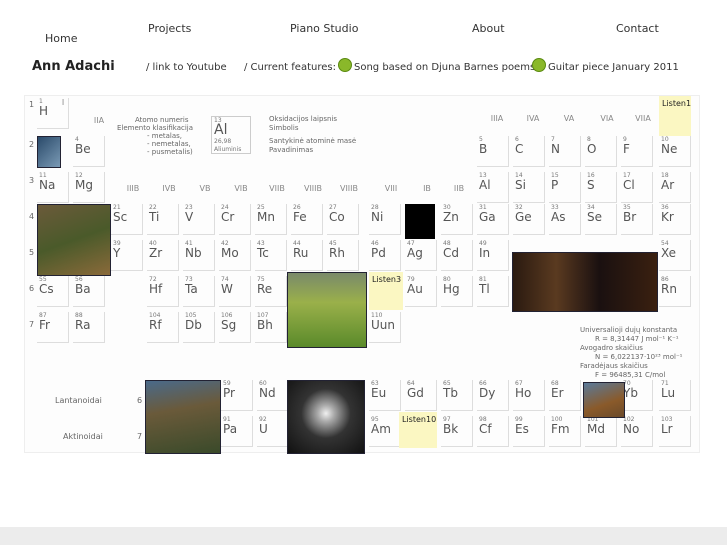  Describe the element at coordinates (637, 28) in the screenshot. I see `nav-contact: Contact` at that location.